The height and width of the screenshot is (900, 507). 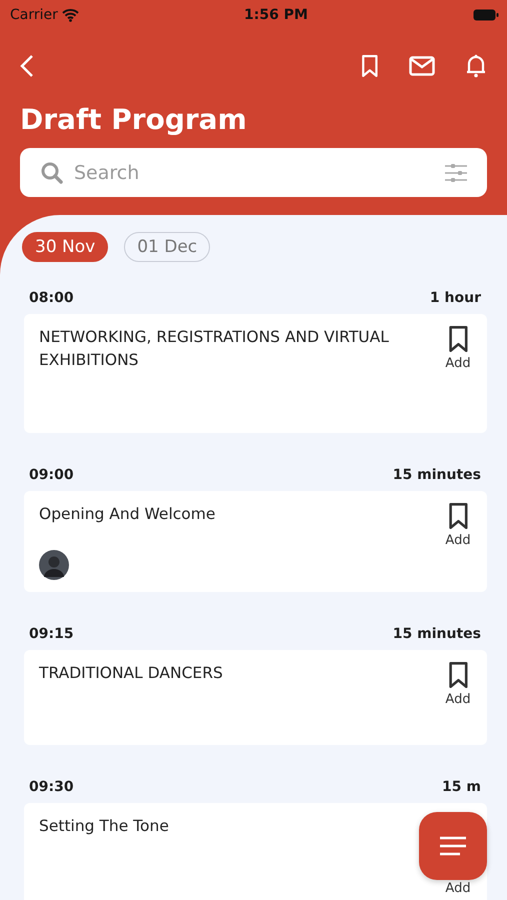 I want to click on notifications-button, so click(x=476, y=66).